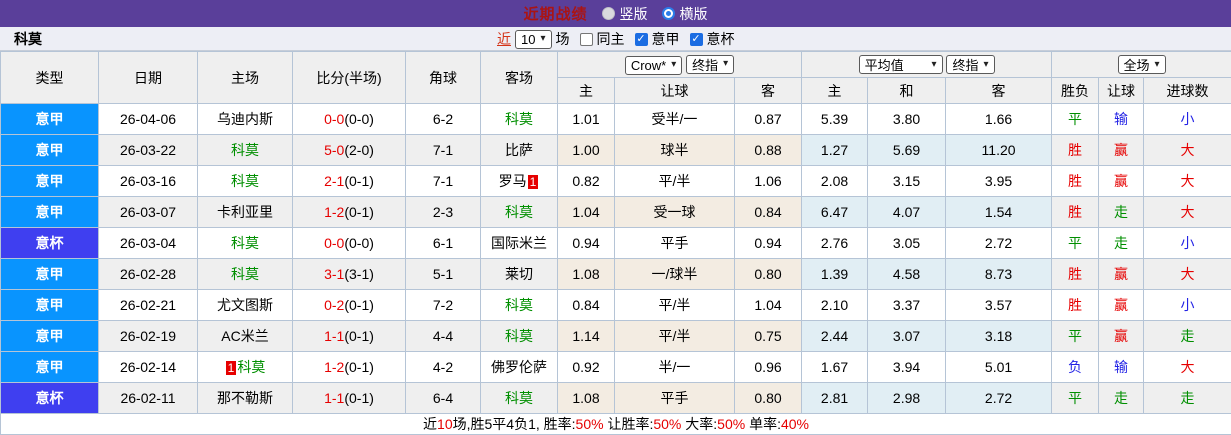  I want to click on home-team-cell: 1 科莫, so click(245, 367).